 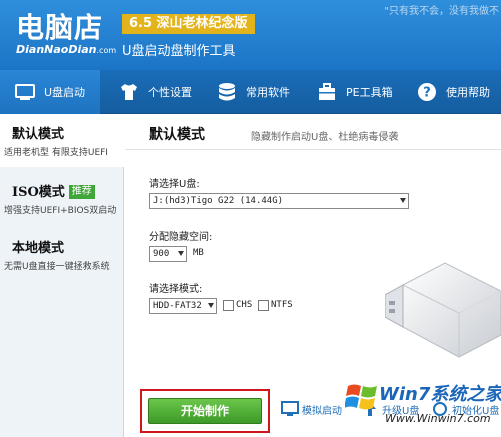 What do you see at coordinates (81, 192) in the screenshot?
I see `recommend-badge: 推荐` at bounding box center [81, 192].